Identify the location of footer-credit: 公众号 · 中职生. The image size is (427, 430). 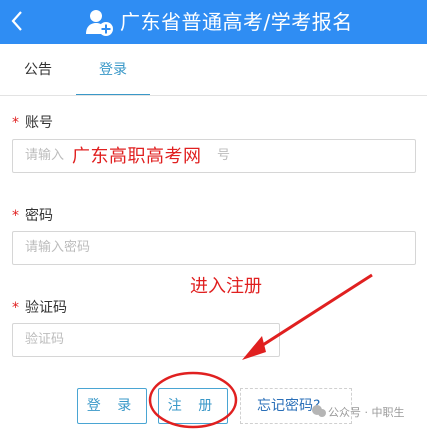
(366, 412).